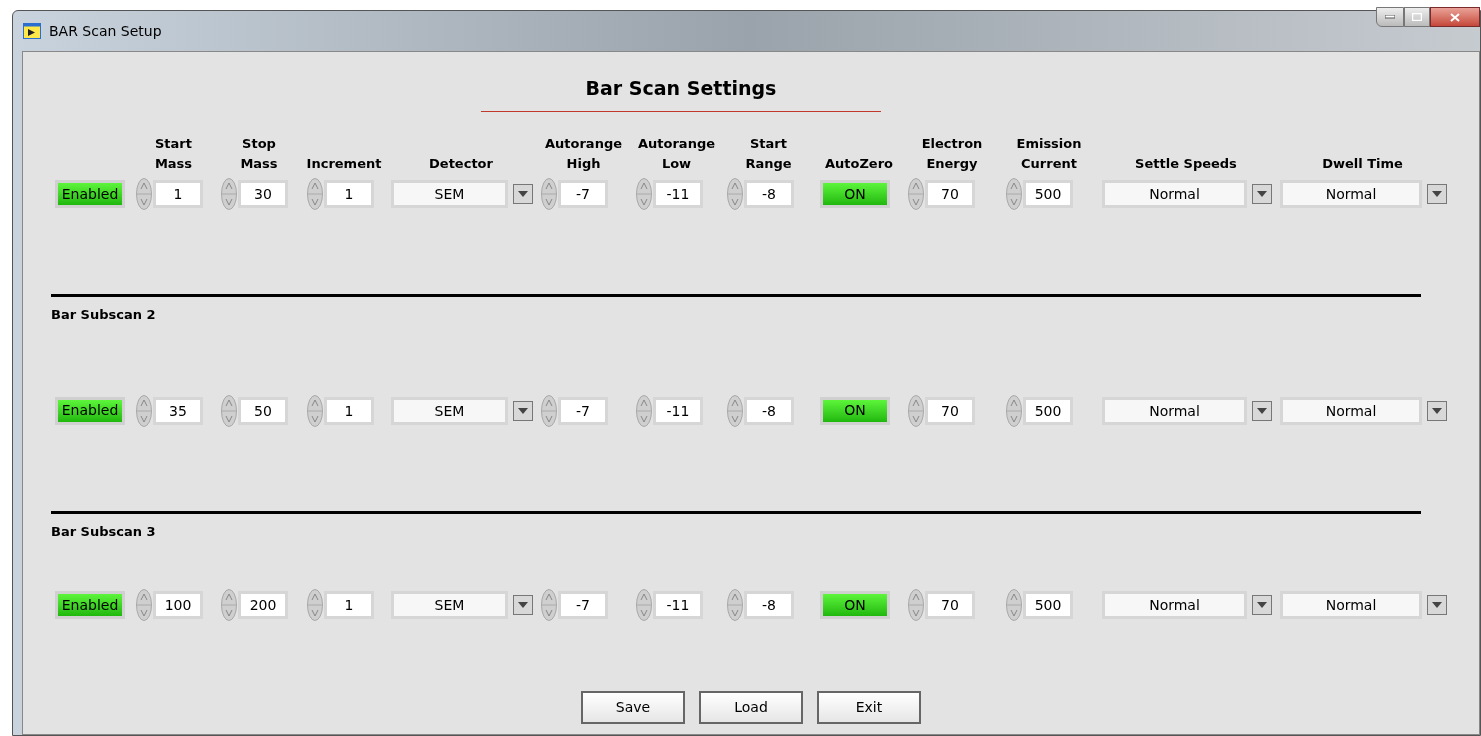  Describe the element at coordinates (751, 707) in the screenshot. I see `action-button: Load` at that location.